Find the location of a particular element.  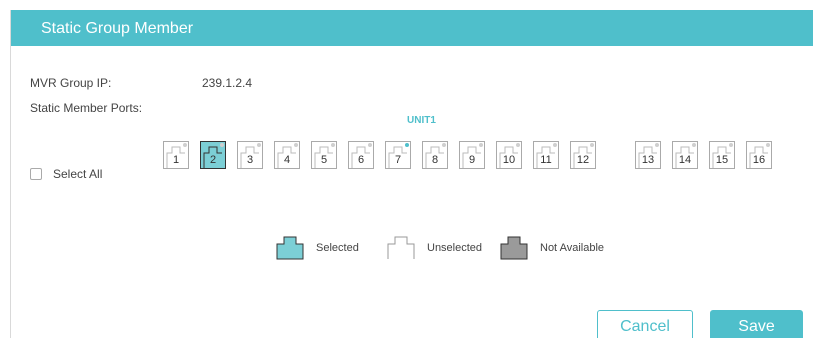

port-number: 2 is located at coordinates (213, 160).